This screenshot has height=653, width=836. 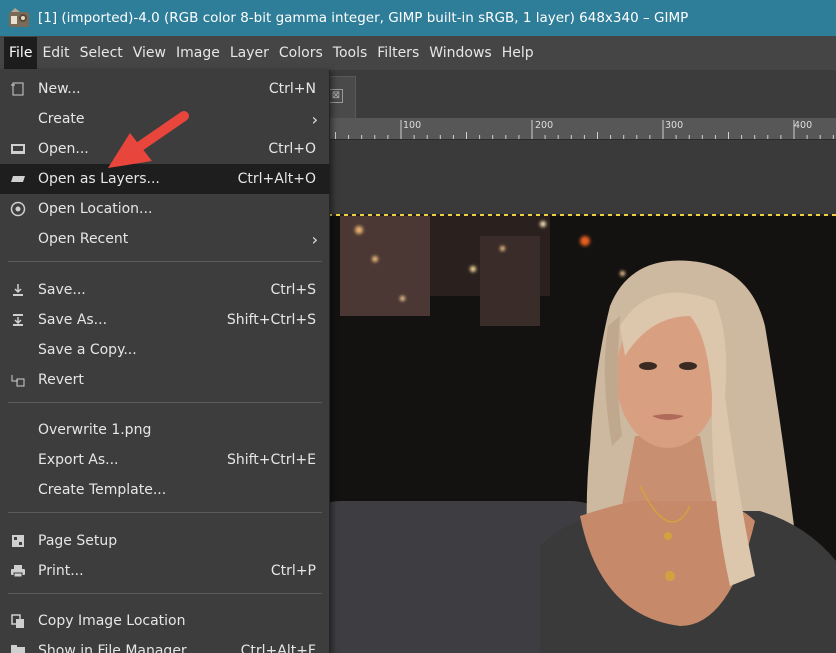 What do you see at coordinates (78, 541) in the screenshot?
I see `menu-item-label: Page Setup` at bounding box center [78, 541].